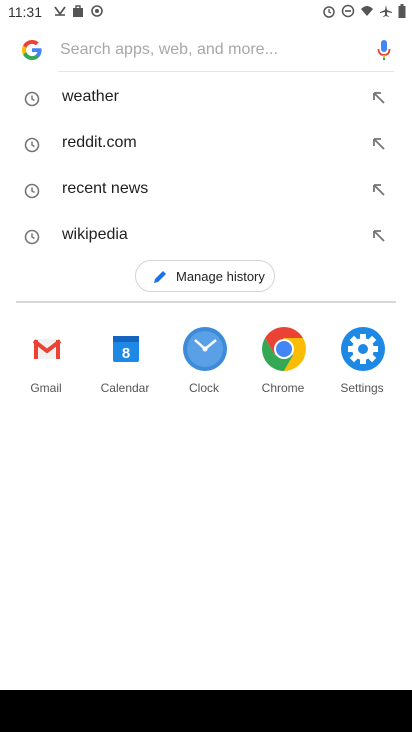 This screenshot has height=732, width=412. I want to click on chrome-icon, so click(284, 349).